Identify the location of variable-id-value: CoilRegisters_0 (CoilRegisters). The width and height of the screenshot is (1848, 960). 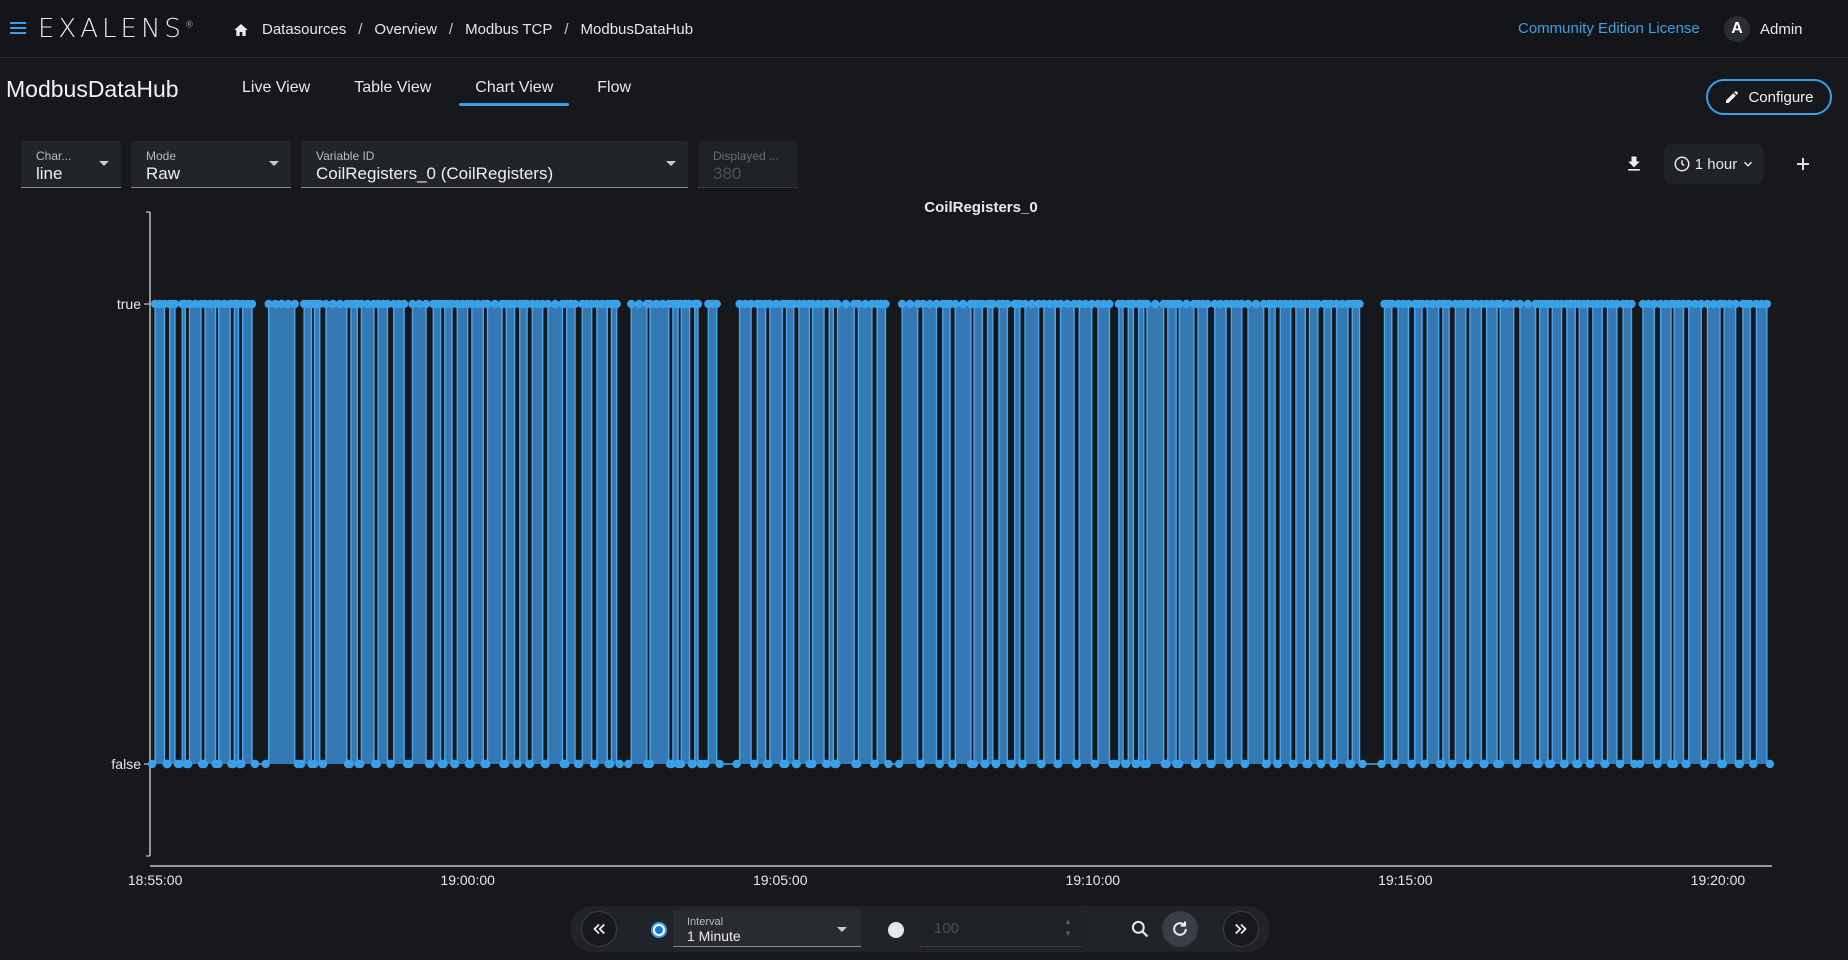
(435, 173).